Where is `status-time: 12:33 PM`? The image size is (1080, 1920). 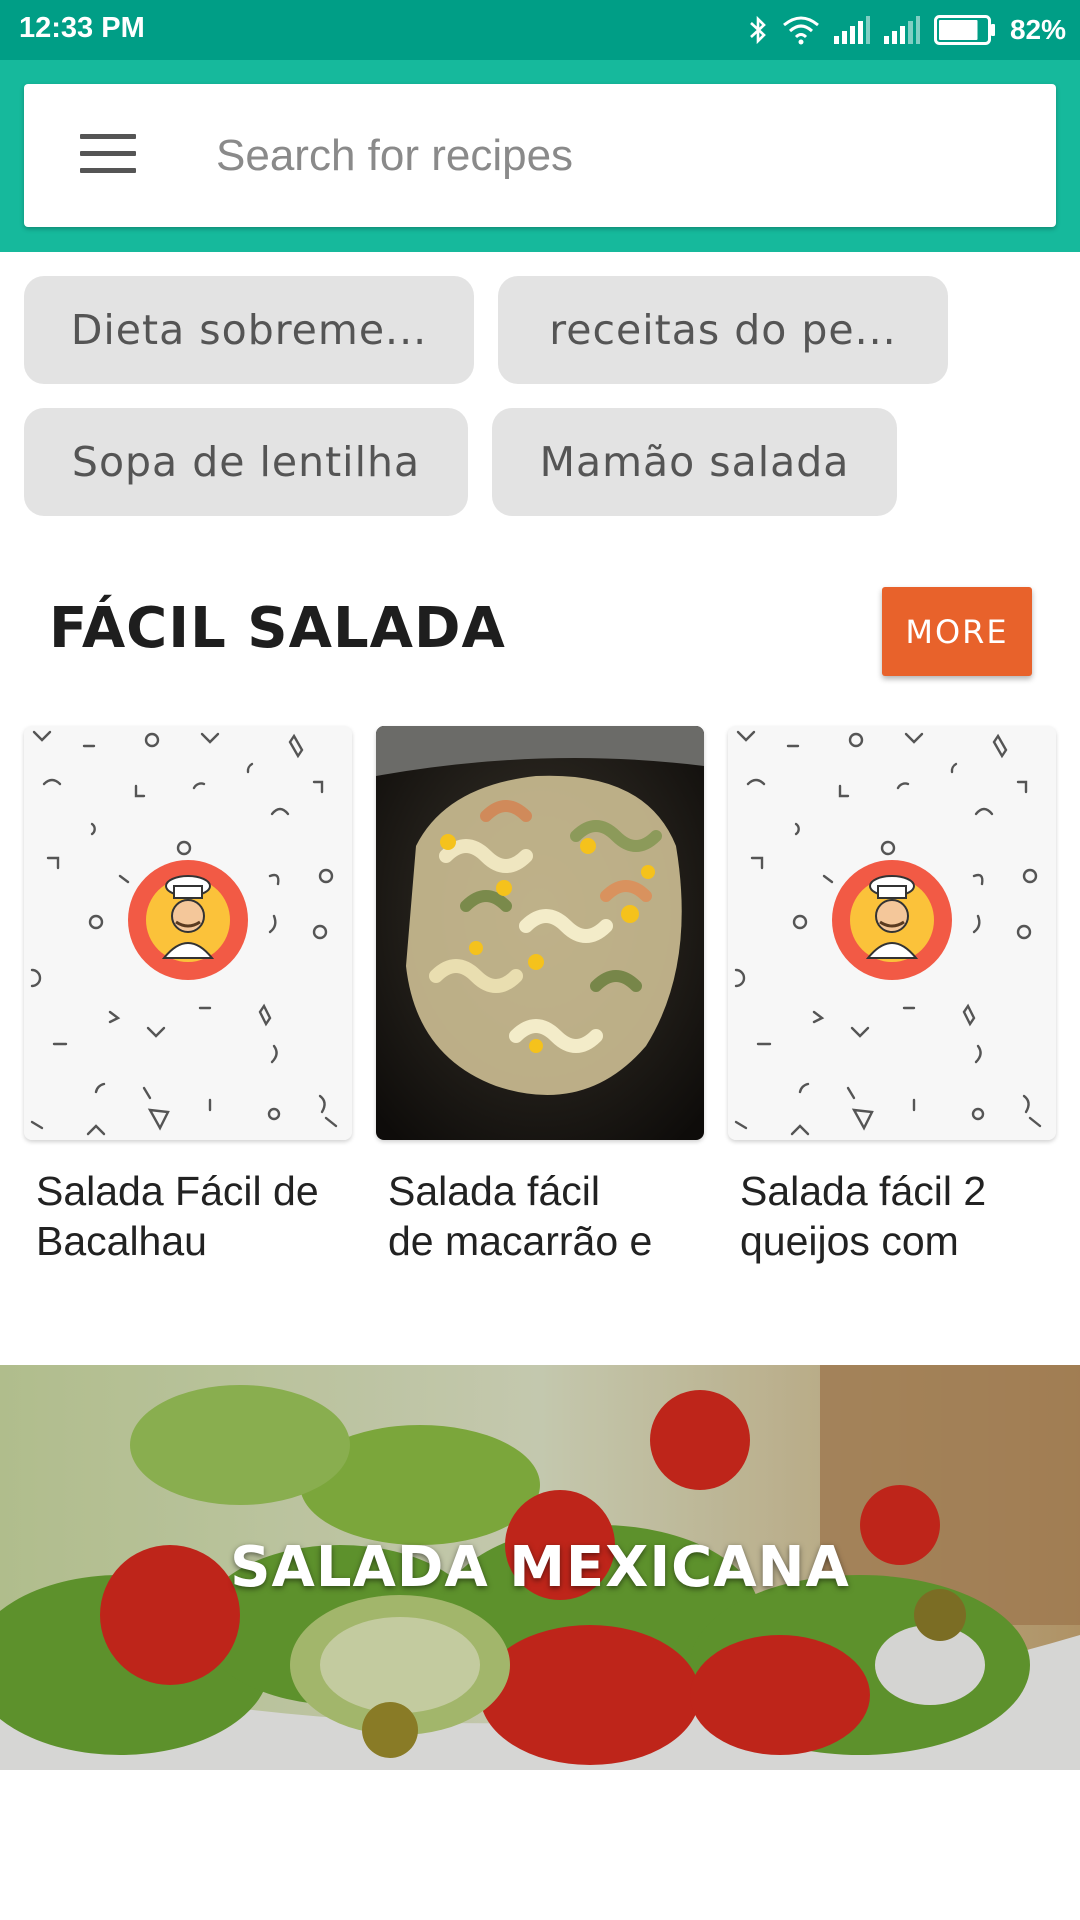
status-time: 12:33 PM is located at coordinates (82, 28).